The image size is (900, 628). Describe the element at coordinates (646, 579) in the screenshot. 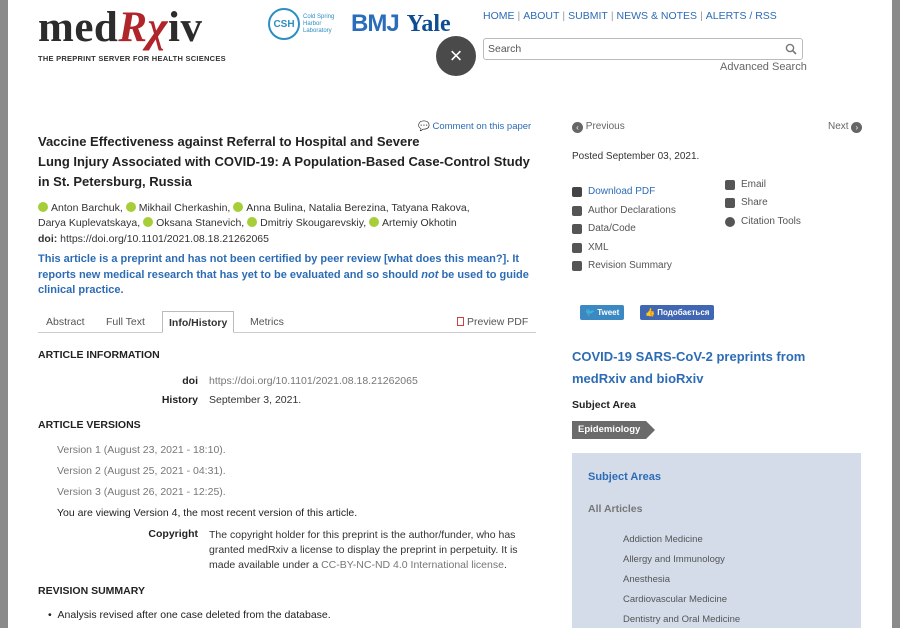

I see `subject-link: Anesthesia` at that location.